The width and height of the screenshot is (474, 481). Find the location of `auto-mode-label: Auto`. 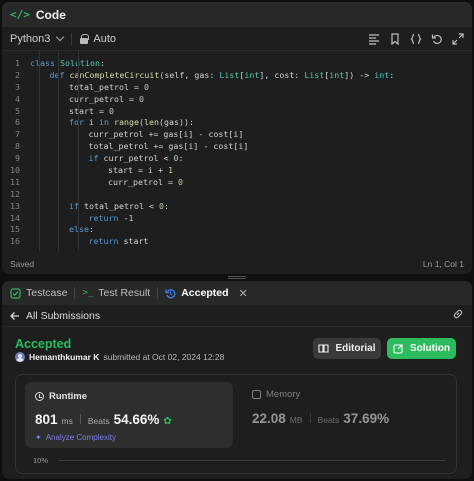

auto-mode-label: Auto is located at coordinates (105, 38).